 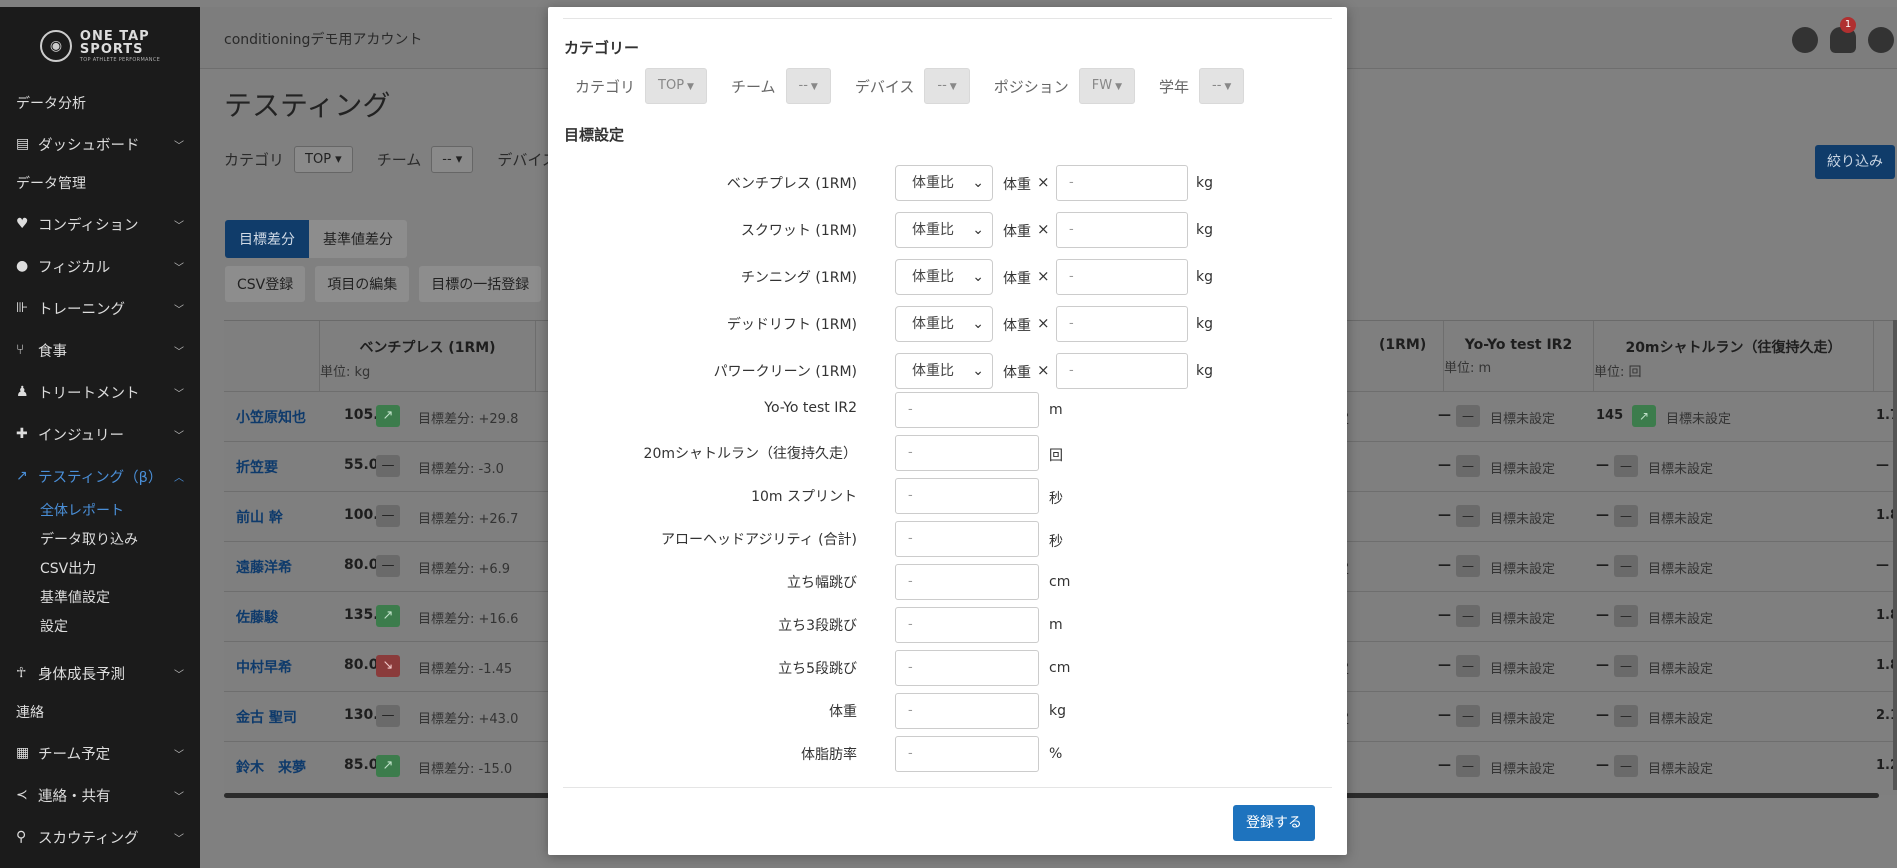 What do you see at coordinates (594, 135) in the screenshot?
I see `target-section-title: 目標設定` at bounding box center [594, 135].